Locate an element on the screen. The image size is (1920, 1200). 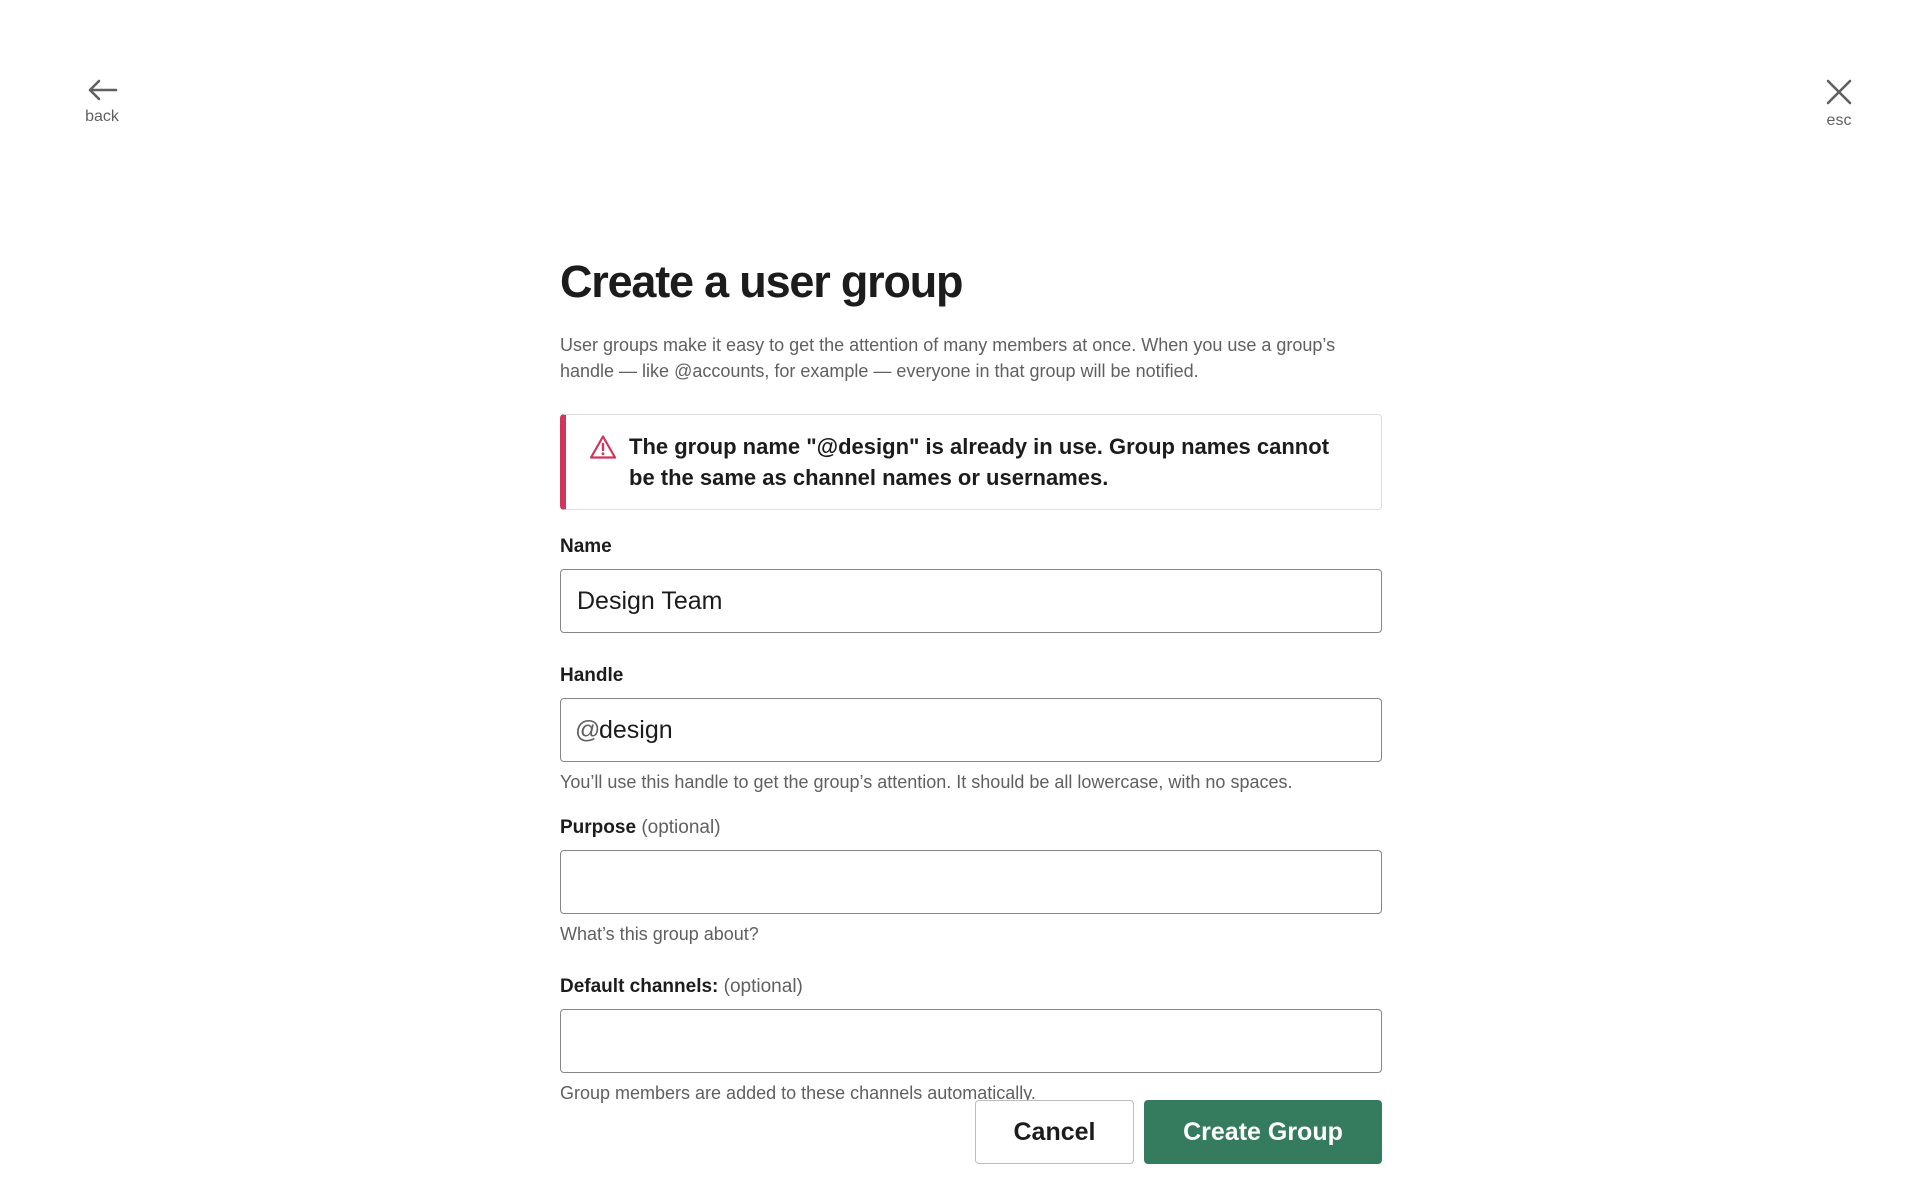
form-actions: Cancel Create Group is located at coordinates (971, 1132).